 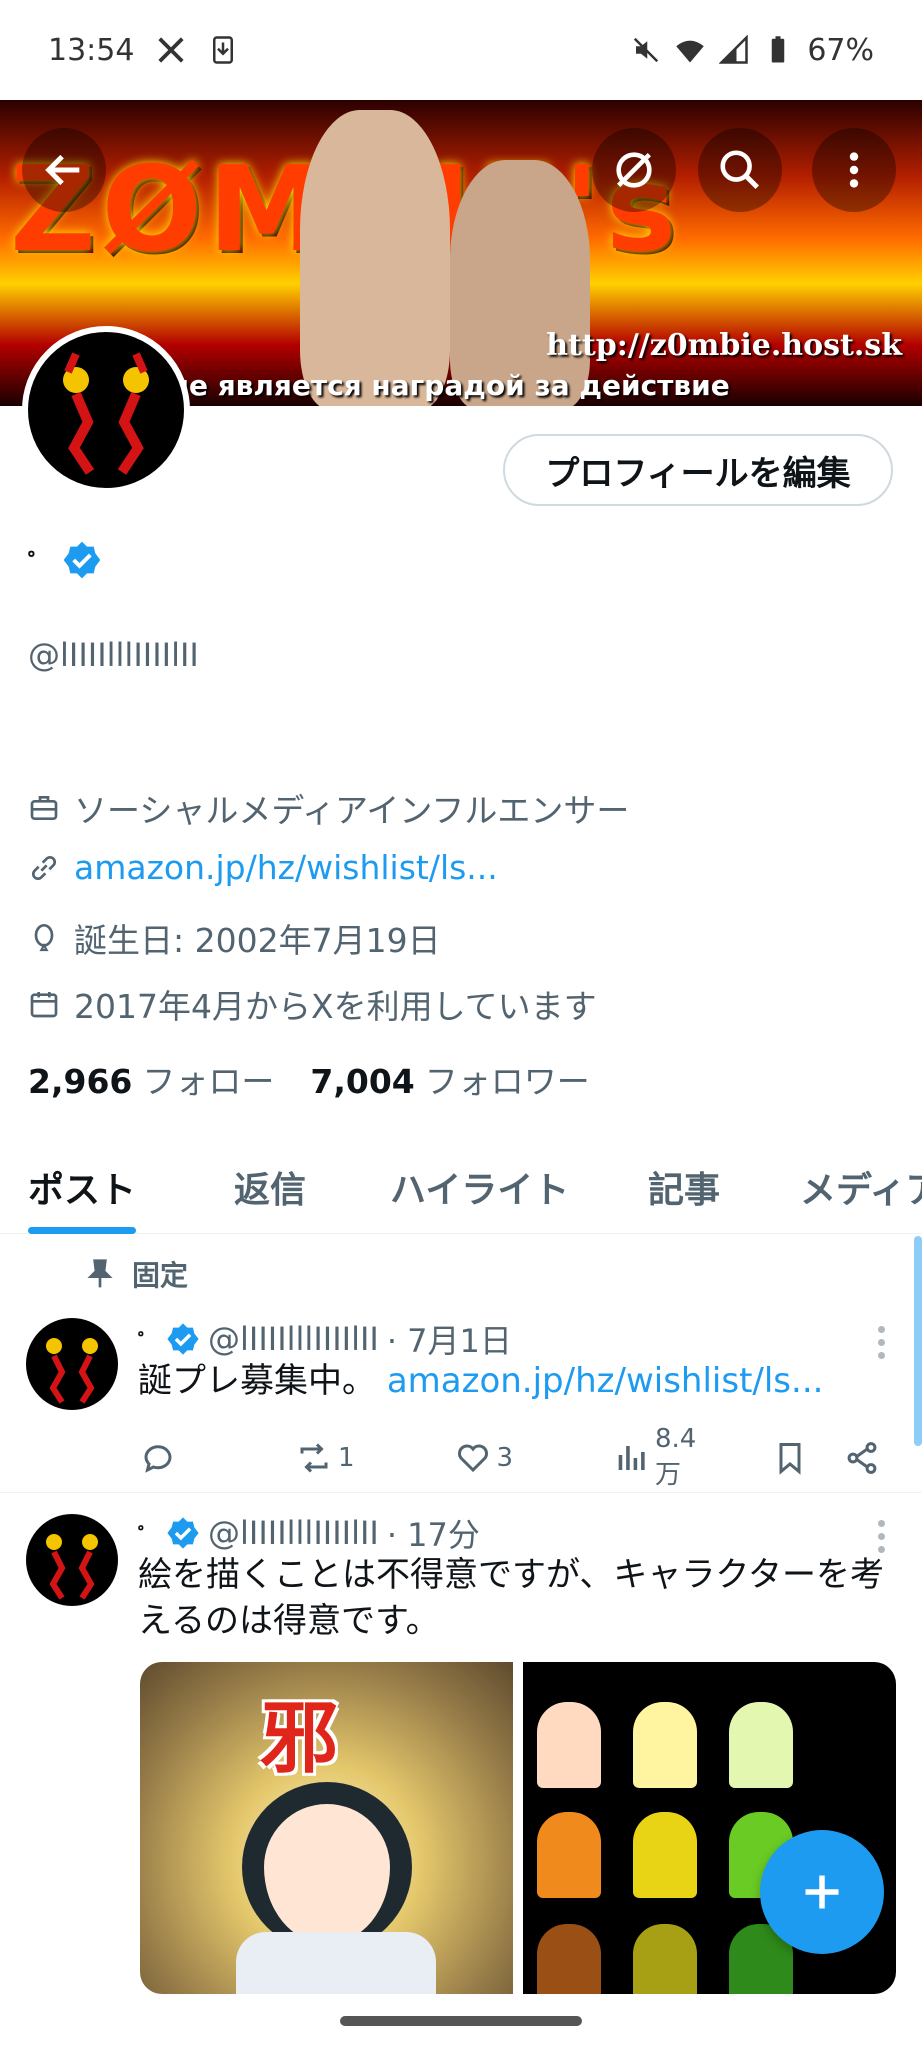 What do you see at coordinates (740, 170) in the screenshot?
I see `search-button` at bounding box center [740, 170].